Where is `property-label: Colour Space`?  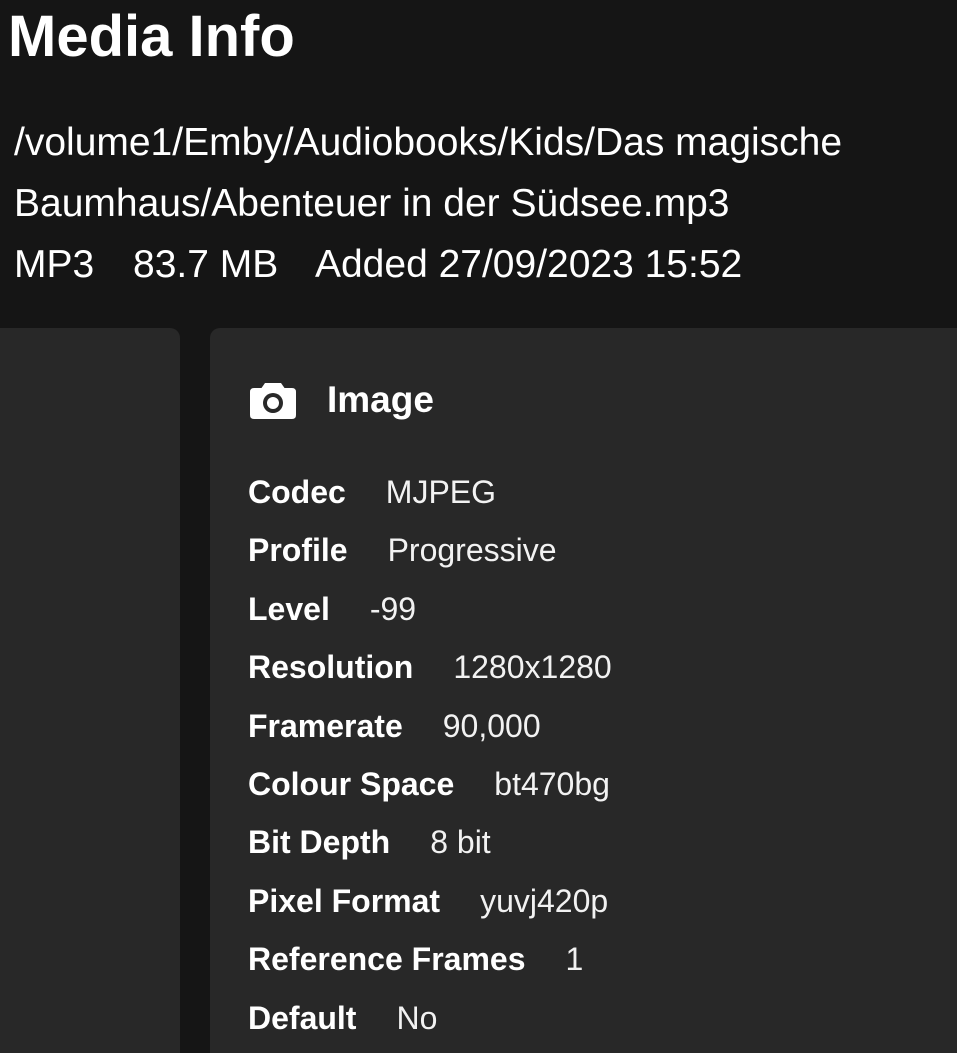 property-label: Colour Space is located at coordinates (351, 783).